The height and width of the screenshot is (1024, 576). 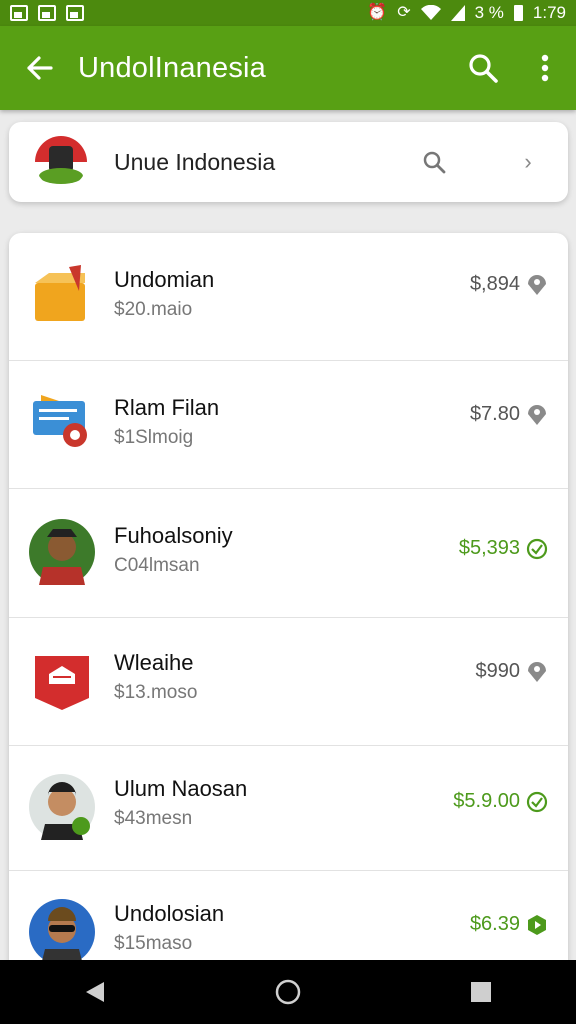 I want to click on country-card: Unue Indonesia ›, so click(x=288, y=162).